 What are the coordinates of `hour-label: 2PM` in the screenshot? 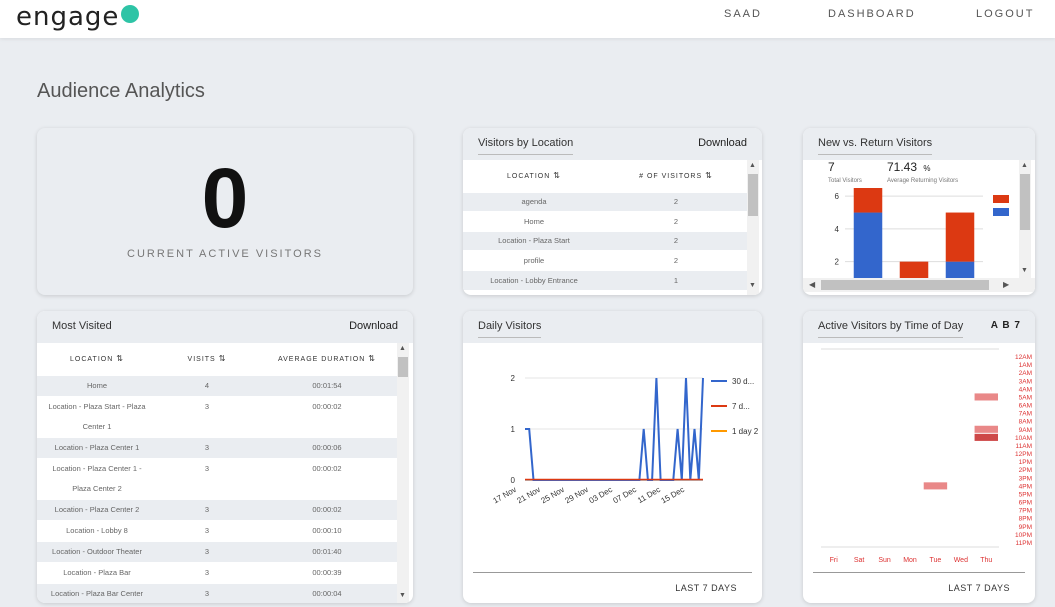 It's located at (1025, 470).